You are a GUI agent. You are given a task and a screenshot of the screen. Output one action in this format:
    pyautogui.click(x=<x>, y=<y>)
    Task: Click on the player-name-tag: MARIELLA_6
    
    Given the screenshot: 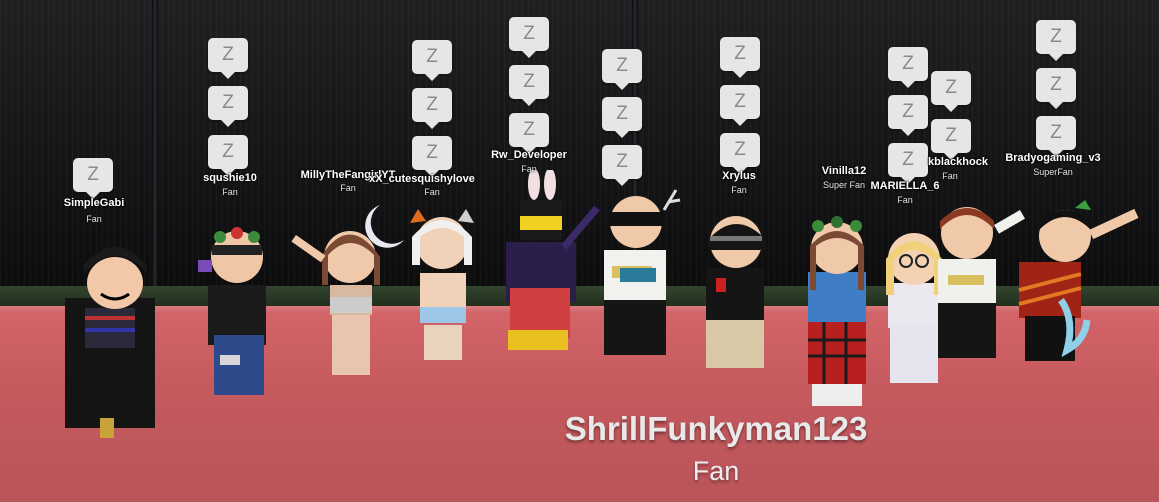 What is the action you would take?
    pyautogui.click(x=905, y=186)
    